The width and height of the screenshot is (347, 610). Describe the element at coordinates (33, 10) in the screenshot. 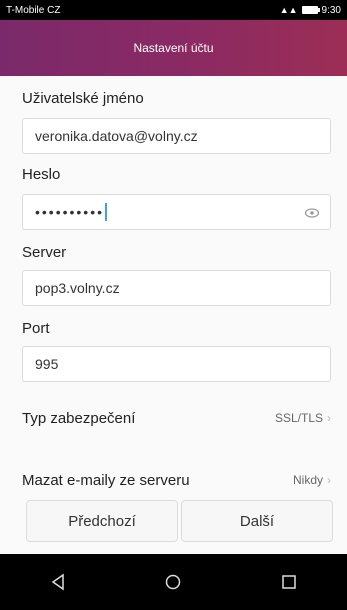

I see `carrier-name: T-Mobile CZ` at that location.